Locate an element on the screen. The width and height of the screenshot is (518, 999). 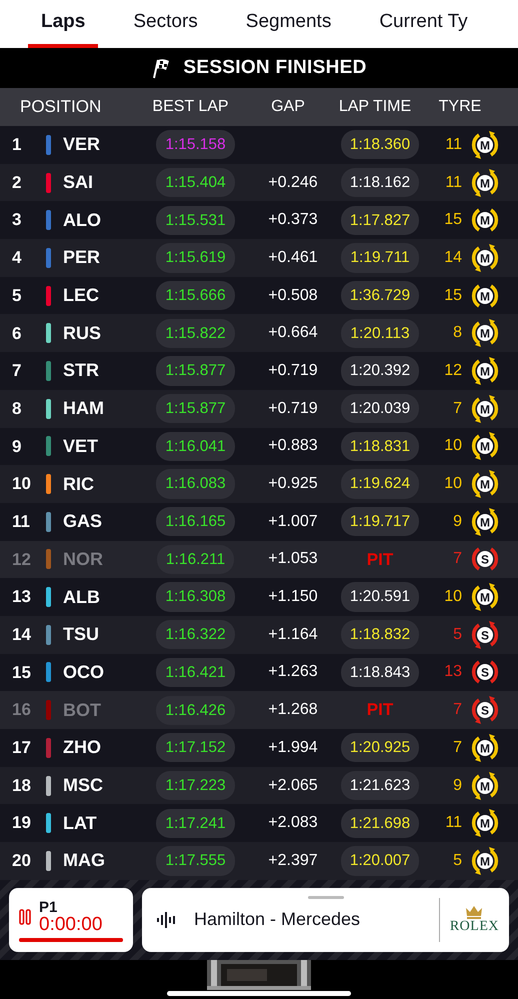
lap-time: 1:36.729 is located at coordinates (380, 295).